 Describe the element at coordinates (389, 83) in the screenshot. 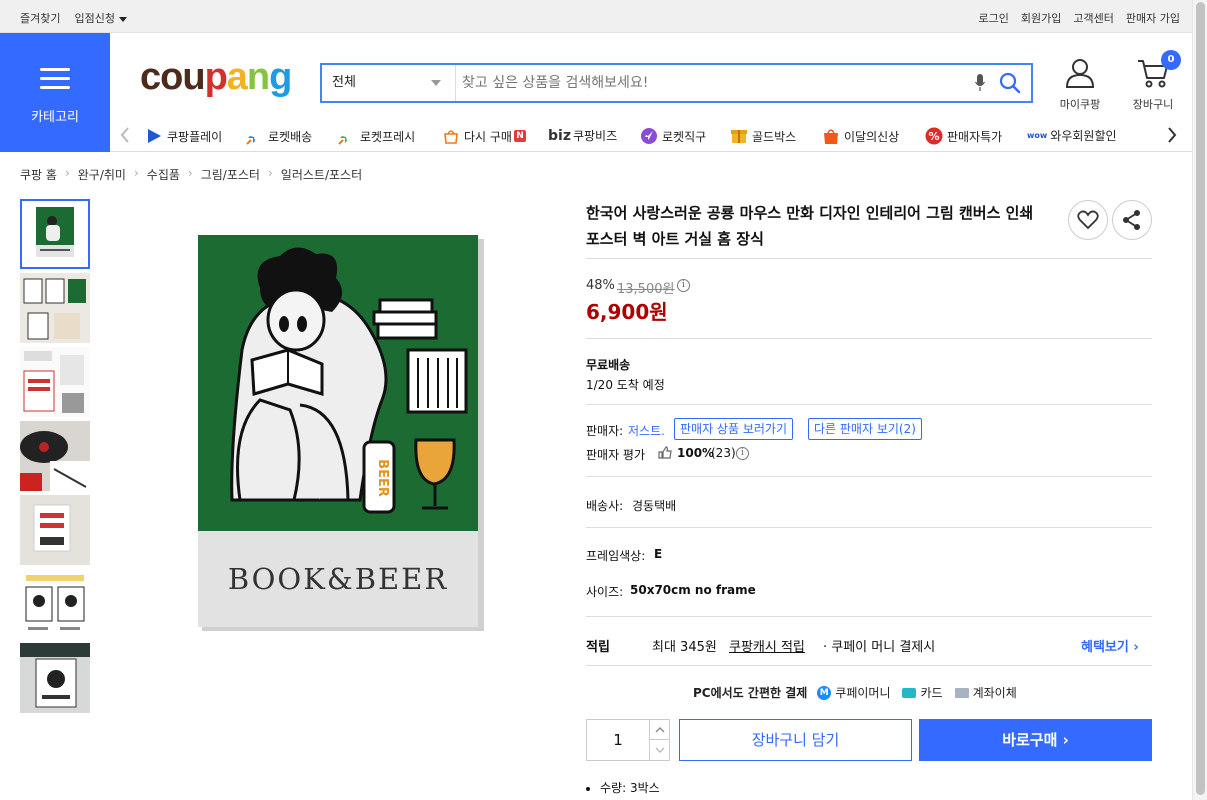

I see `search-category-select: 전체` at that location.